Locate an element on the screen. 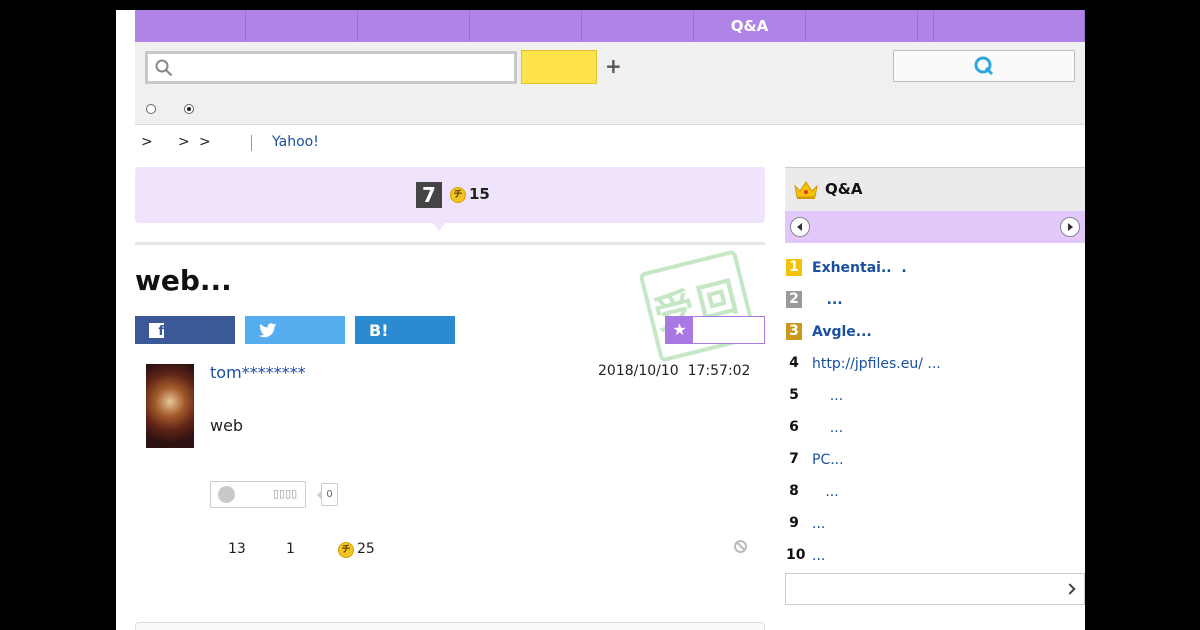  ranking-number: 5 is located at coordinates (794, 395).